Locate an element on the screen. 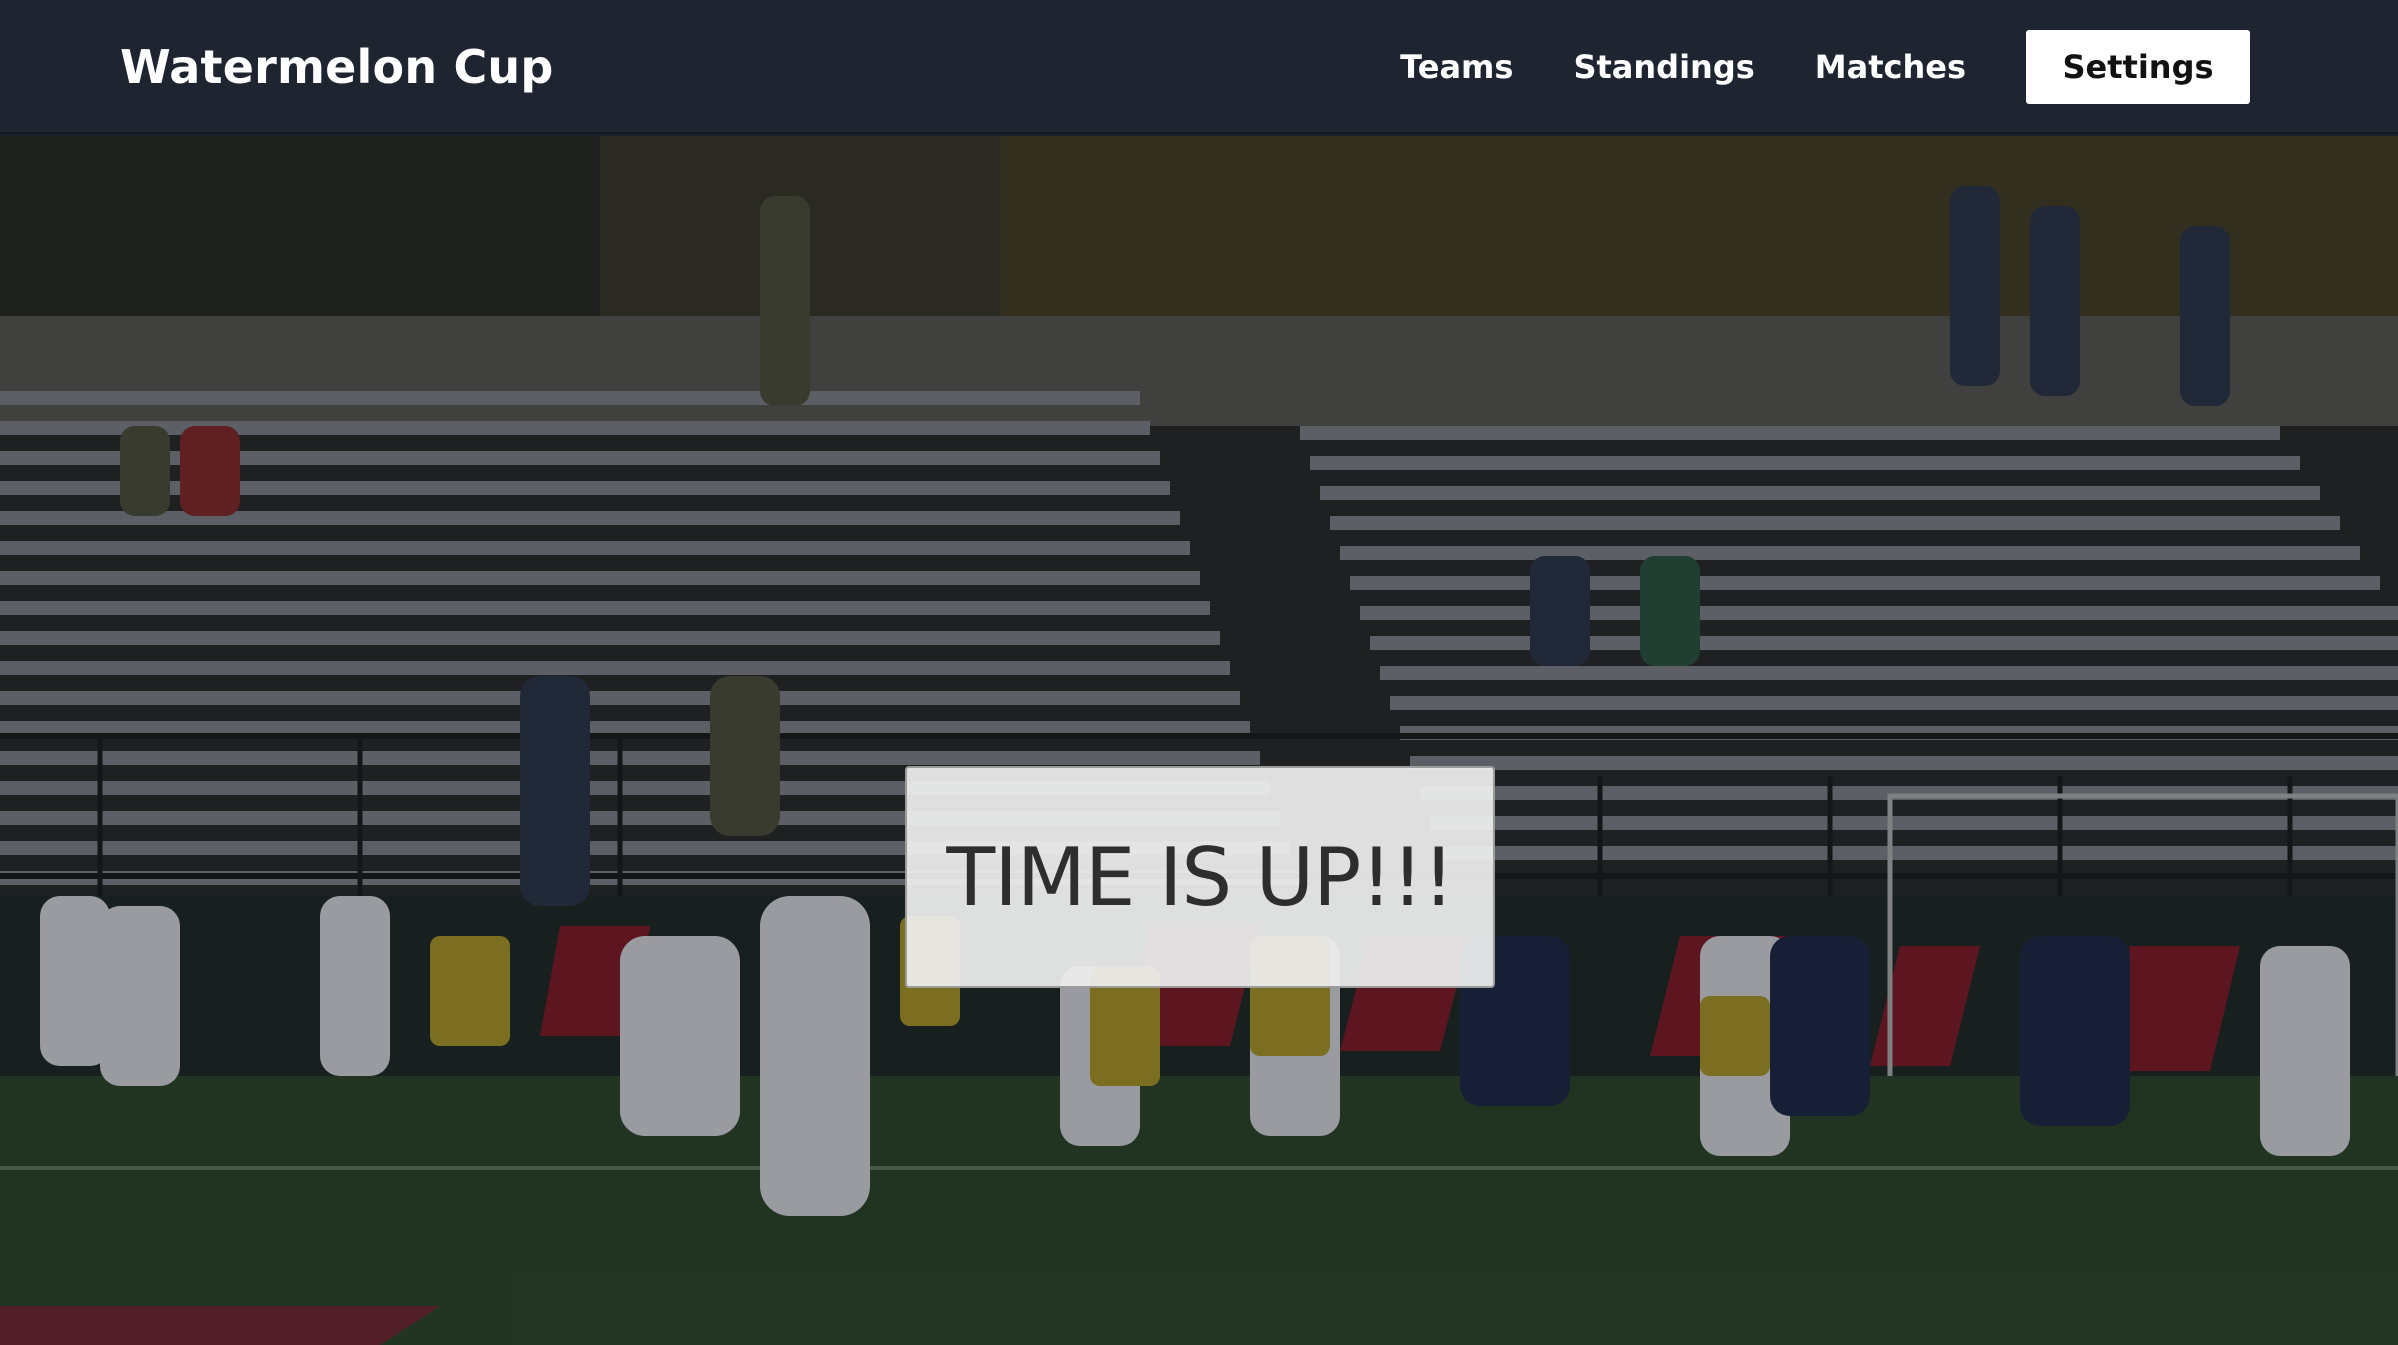  nav-standings-link: Standings is located at coordinates (1663, 67).